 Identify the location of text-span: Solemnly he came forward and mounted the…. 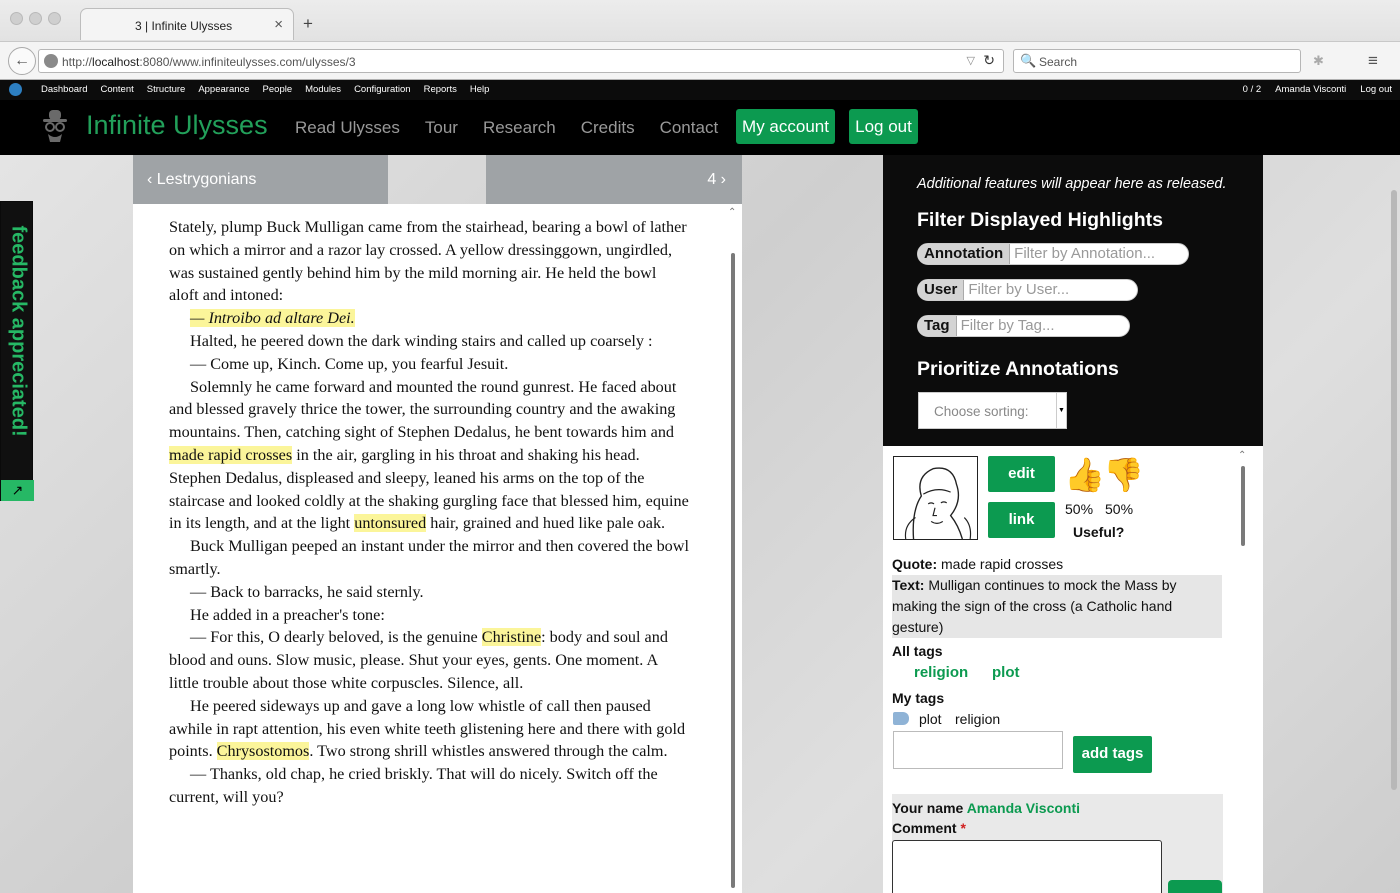
(423, 409).